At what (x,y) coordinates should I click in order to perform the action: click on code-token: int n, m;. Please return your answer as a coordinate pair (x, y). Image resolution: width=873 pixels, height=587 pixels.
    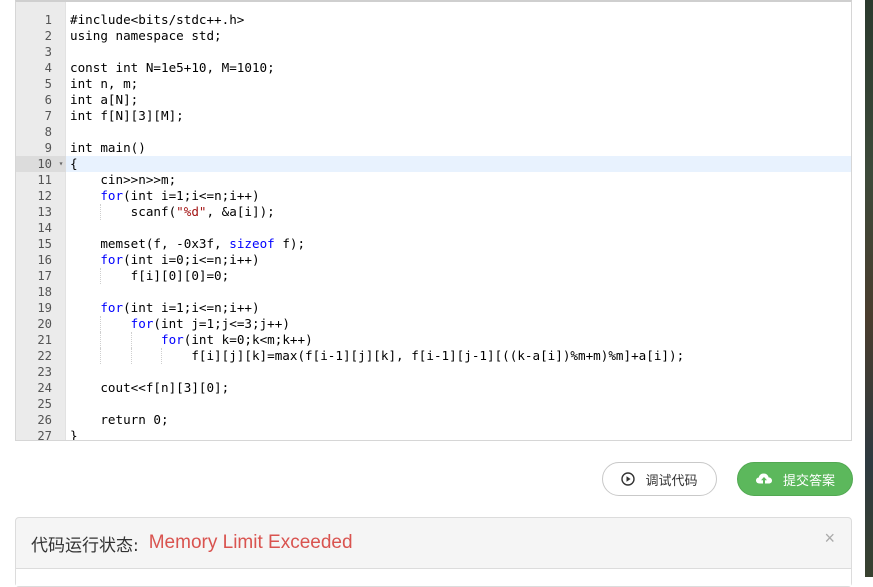
    Looking at the image, I should click on (104, 83).